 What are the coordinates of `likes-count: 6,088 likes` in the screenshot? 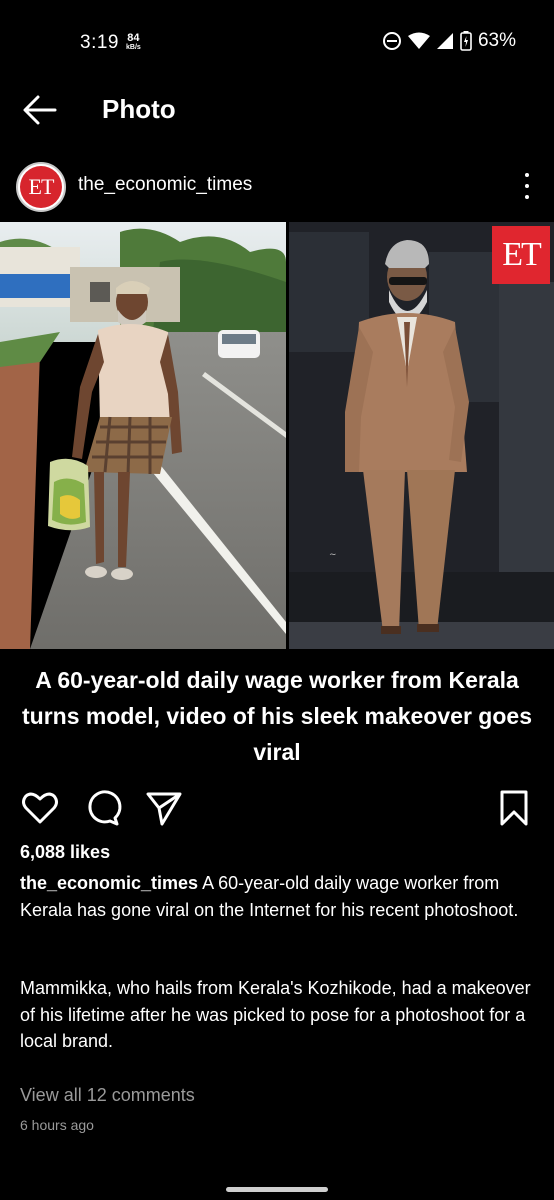 It's located at (65, 852).